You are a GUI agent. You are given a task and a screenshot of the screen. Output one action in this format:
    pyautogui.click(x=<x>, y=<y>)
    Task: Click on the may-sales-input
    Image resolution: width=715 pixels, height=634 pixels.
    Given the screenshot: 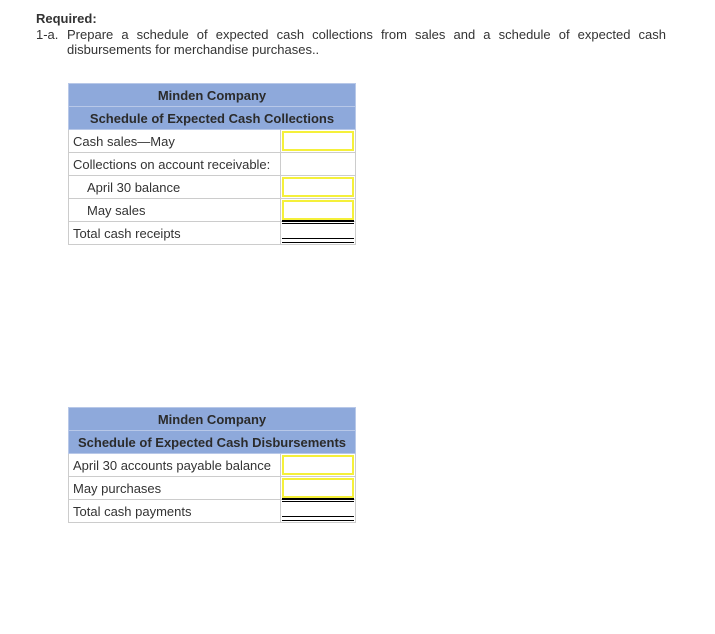 What is the action you would take?
    pyautogui.click(x=318, y=210)
    